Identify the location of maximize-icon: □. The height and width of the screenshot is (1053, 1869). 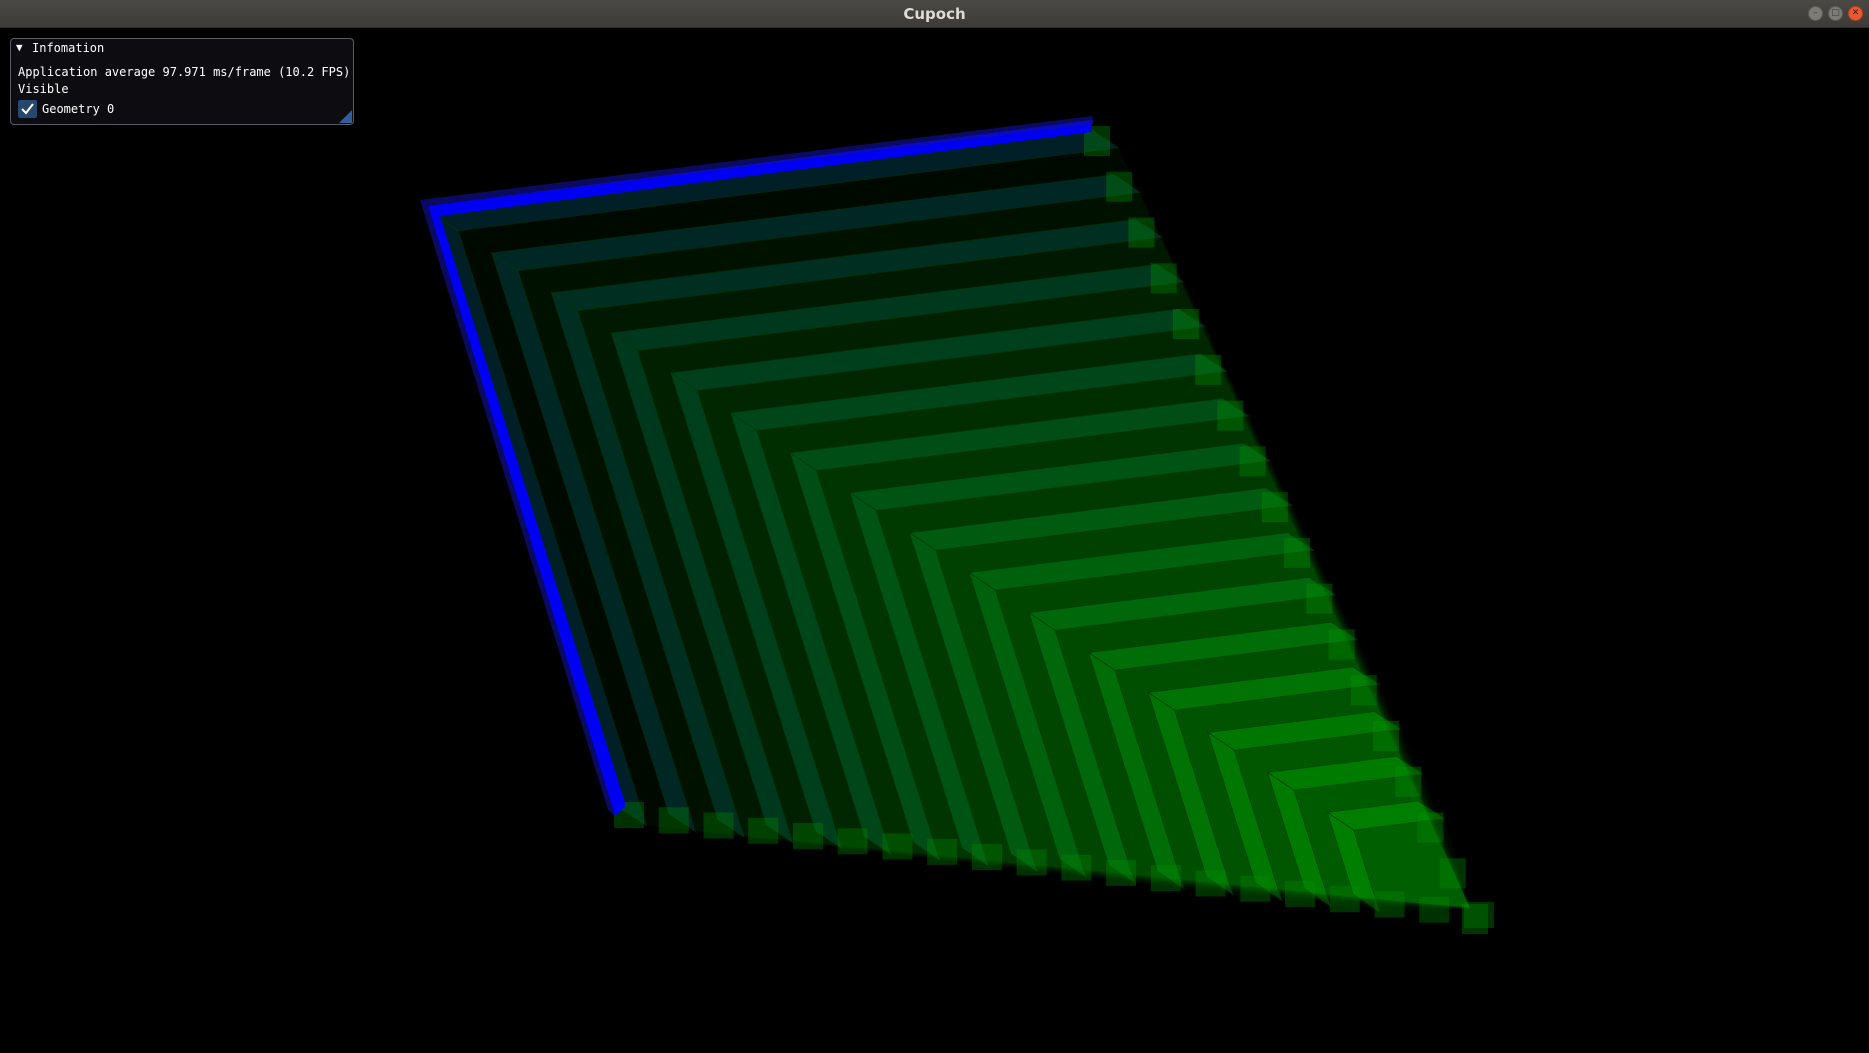
(1835, 13).